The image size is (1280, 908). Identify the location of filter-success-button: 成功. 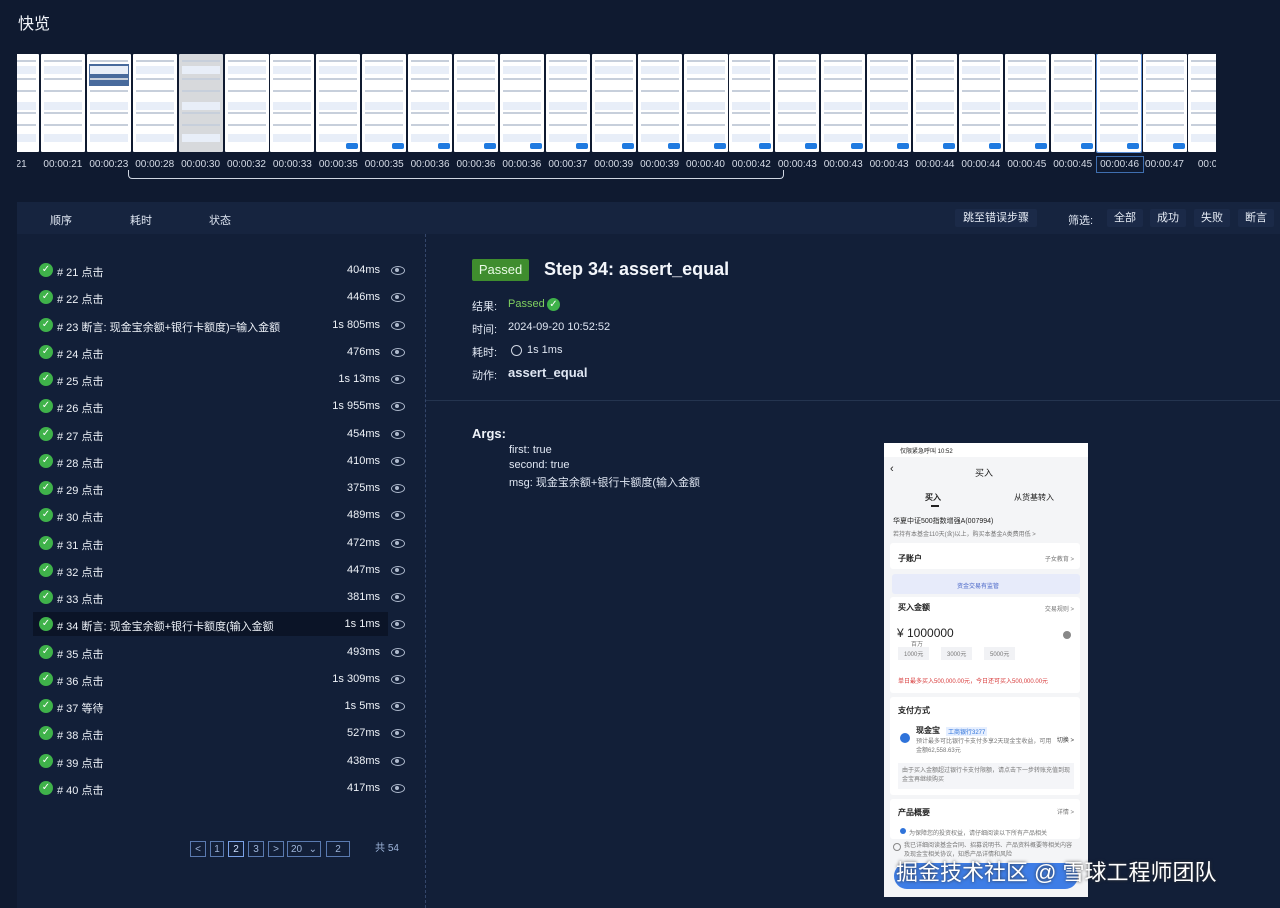
(1168, 218).